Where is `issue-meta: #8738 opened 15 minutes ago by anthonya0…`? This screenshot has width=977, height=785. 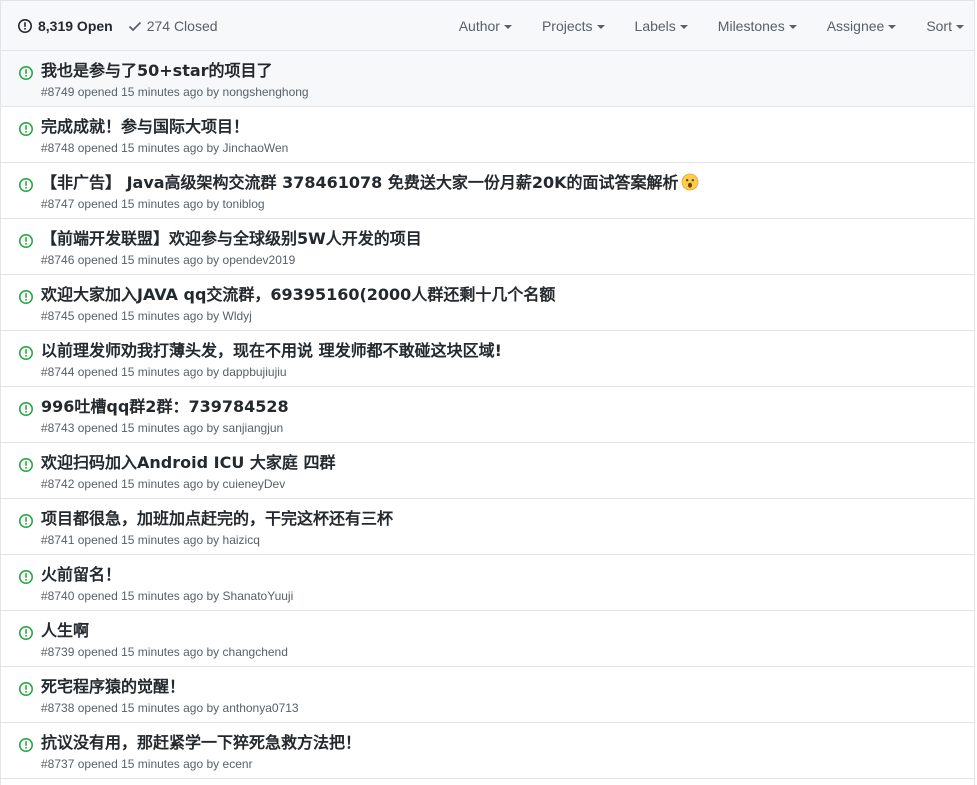 issue-meta: #8738 opened 15 minutes ago by anthonya0… is located at coordinates (170, 708).